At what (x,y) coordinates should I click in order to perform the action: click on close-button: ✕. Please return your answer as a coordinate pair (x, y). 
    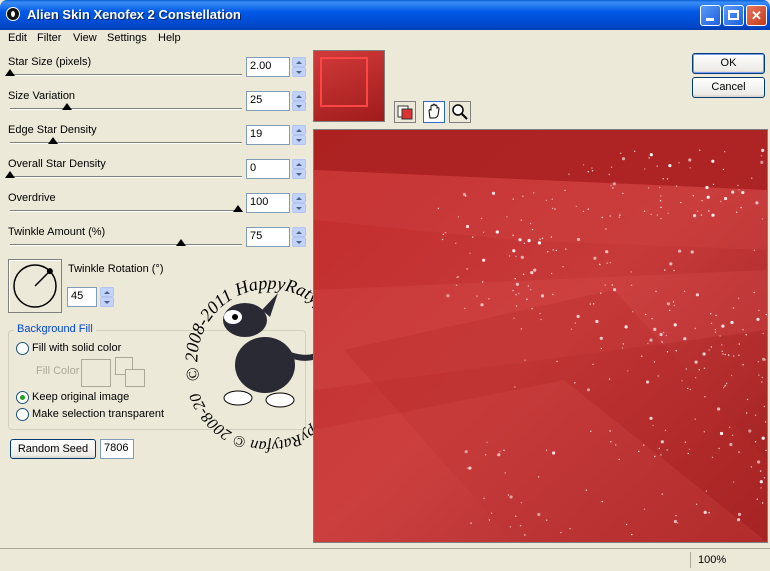
    Looking at the image, I should click on (756, 15).